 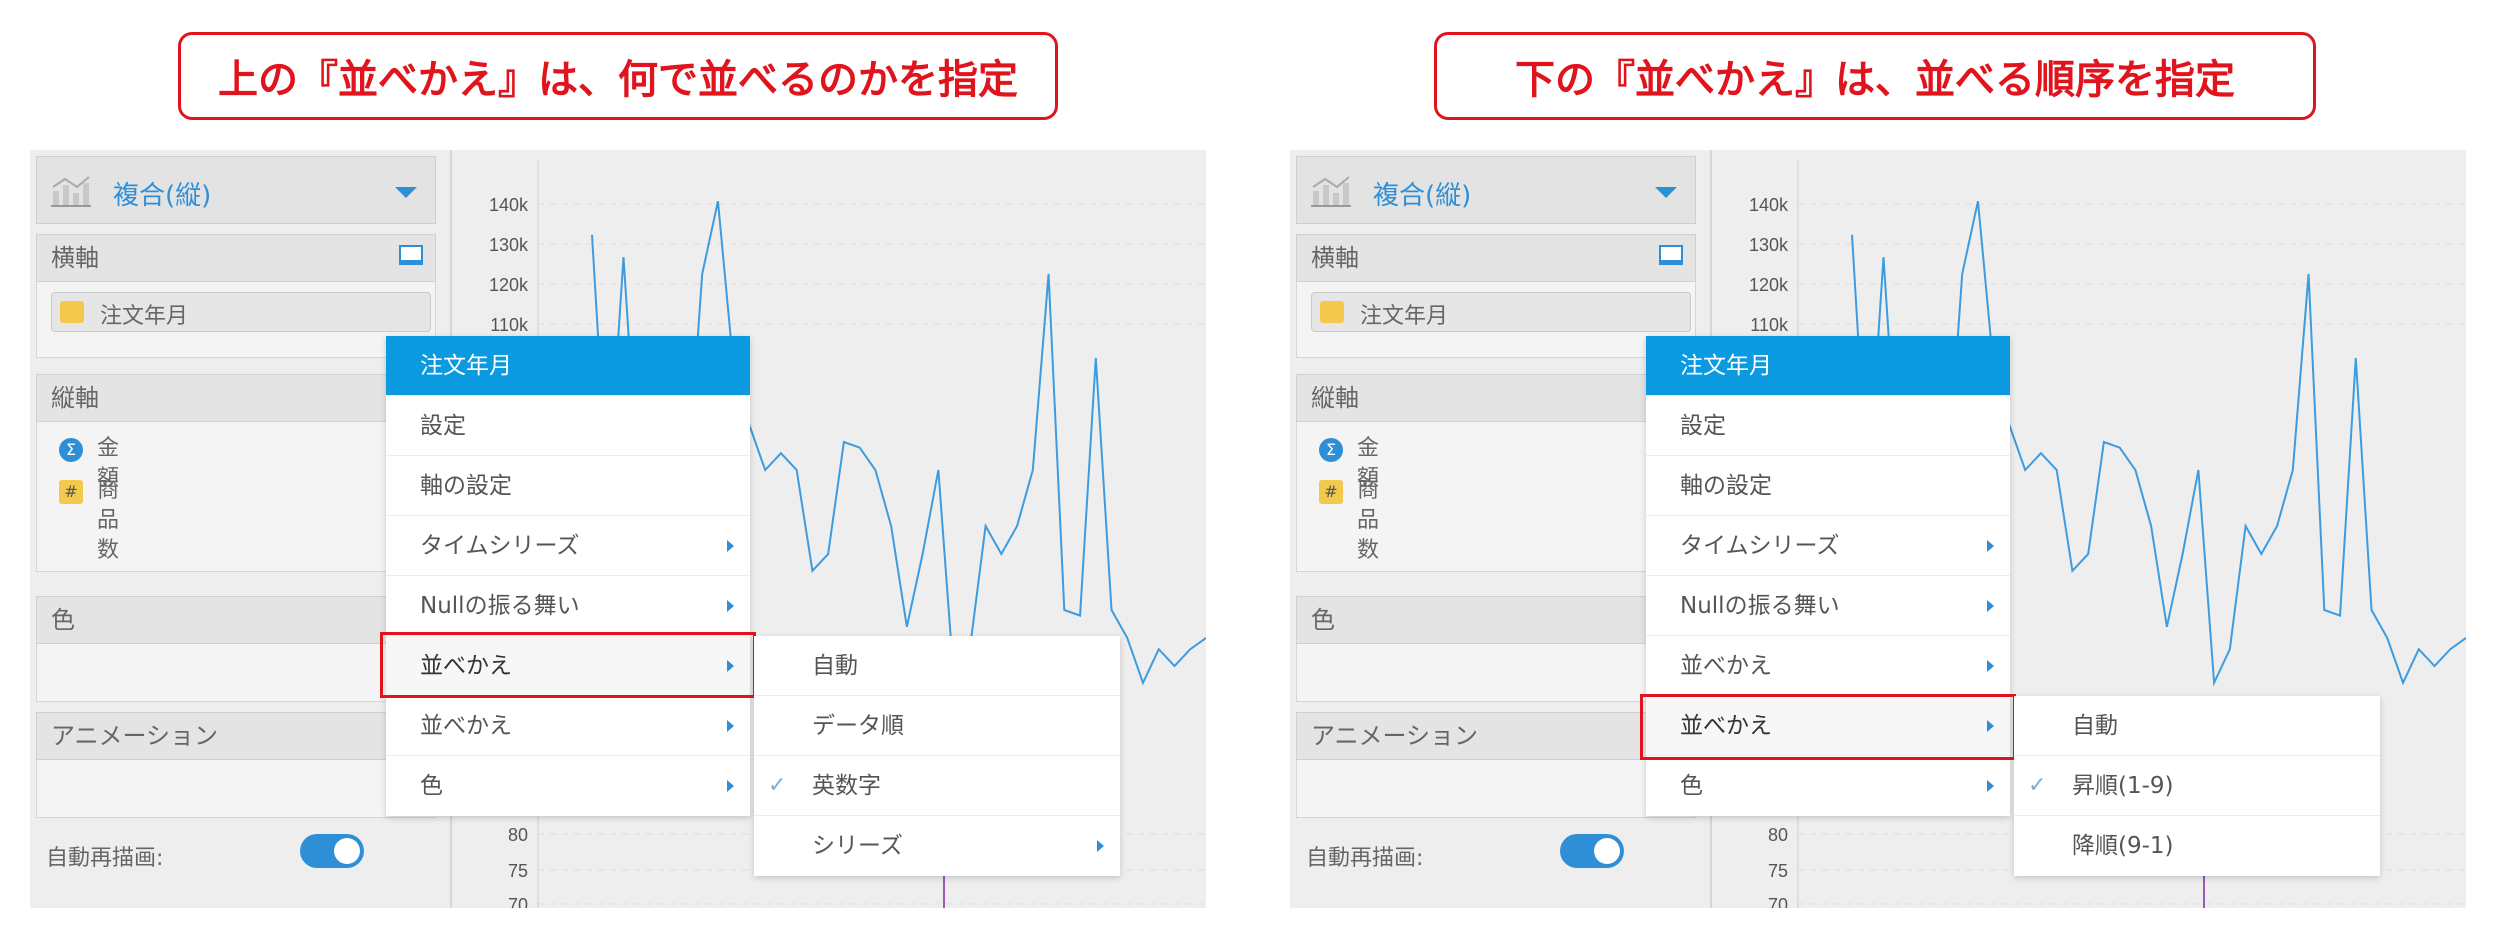 I want to click on y-tick-label: 140k, so click(x=509, y=205).